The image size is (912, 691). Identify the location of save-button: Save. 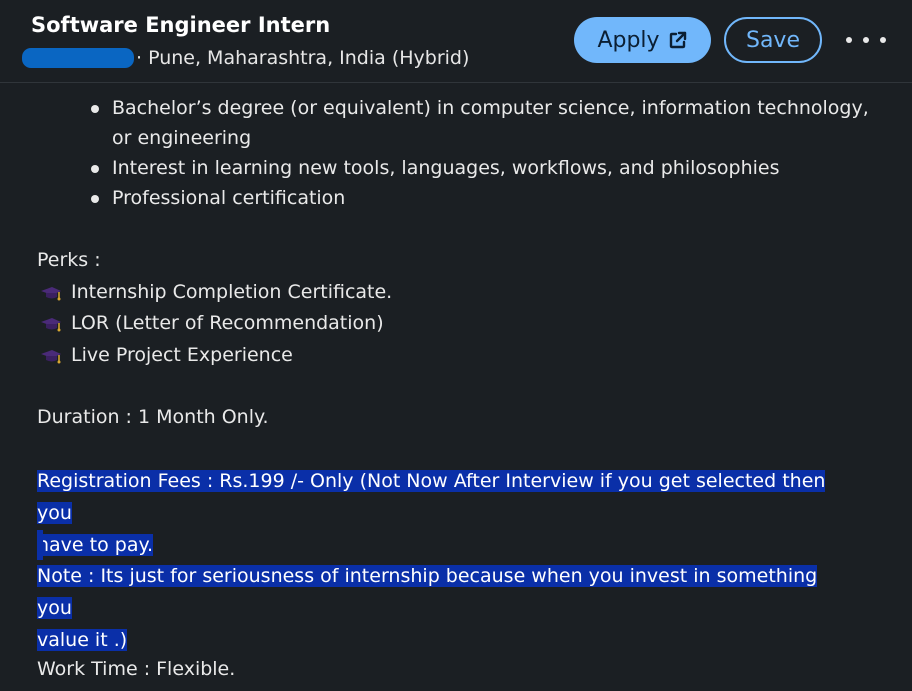
(773, 40).